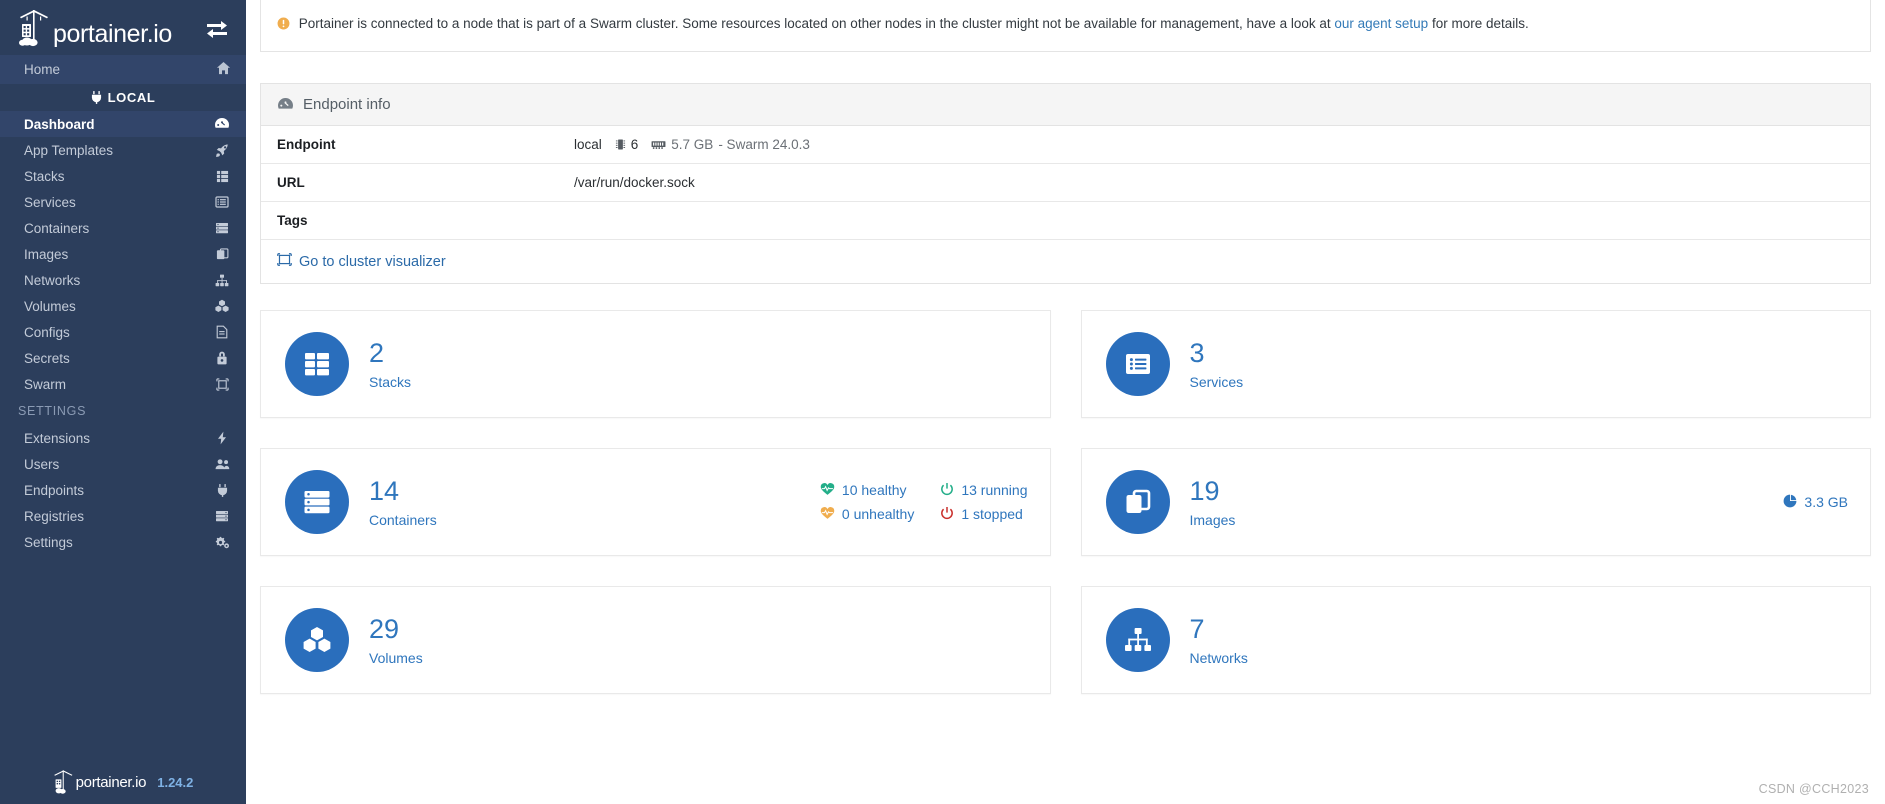 The width and height of the screenshot is (1885, 804). I want to click on sidebar-item-swarm: Swarm, so click(123, 384).